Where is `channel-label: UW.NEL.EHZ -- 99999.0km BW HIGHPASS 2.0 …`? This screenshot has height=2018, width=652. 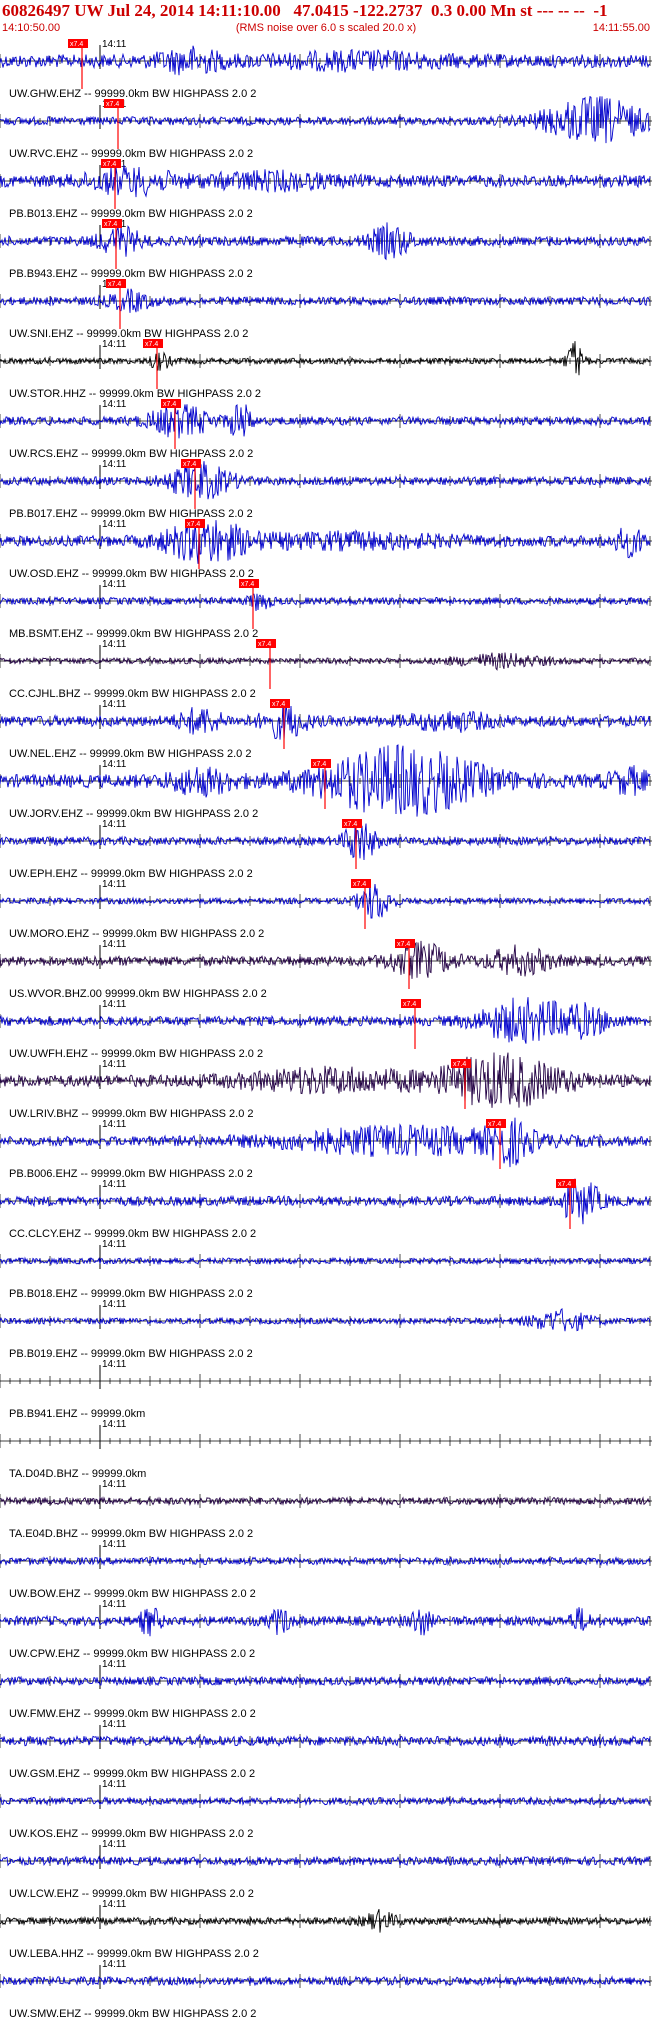 channel-label: UW.NEL.EHZ -- 99999.0km BW HIGHPASS 2.0 … is located at coordinates (130, 754).